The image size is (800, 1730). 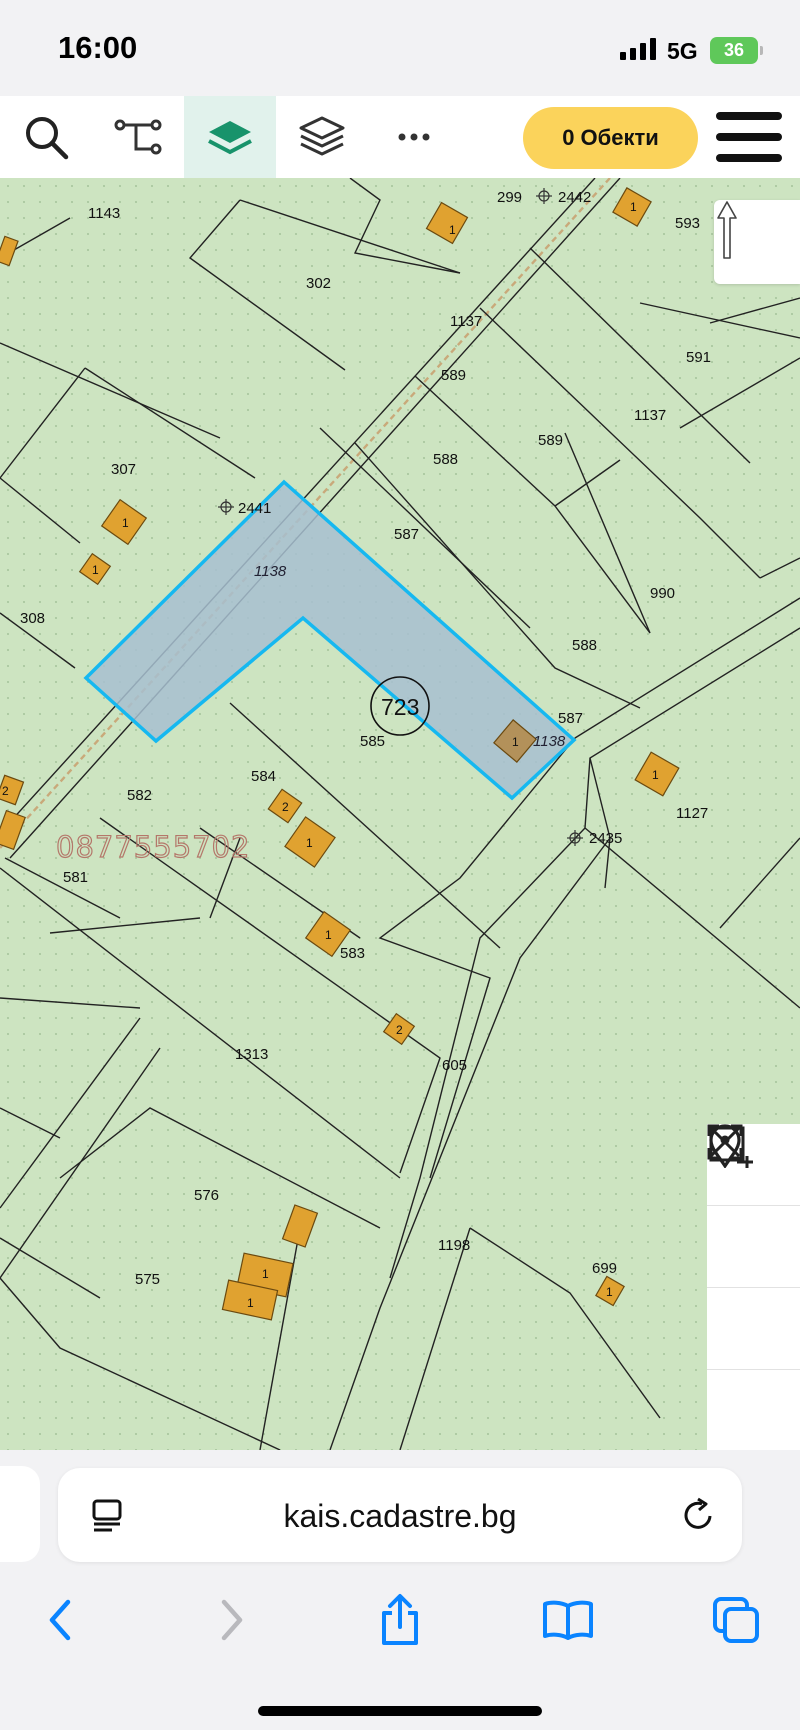 I want to click on previous-tab-preview, so click(x=20, y=1514).